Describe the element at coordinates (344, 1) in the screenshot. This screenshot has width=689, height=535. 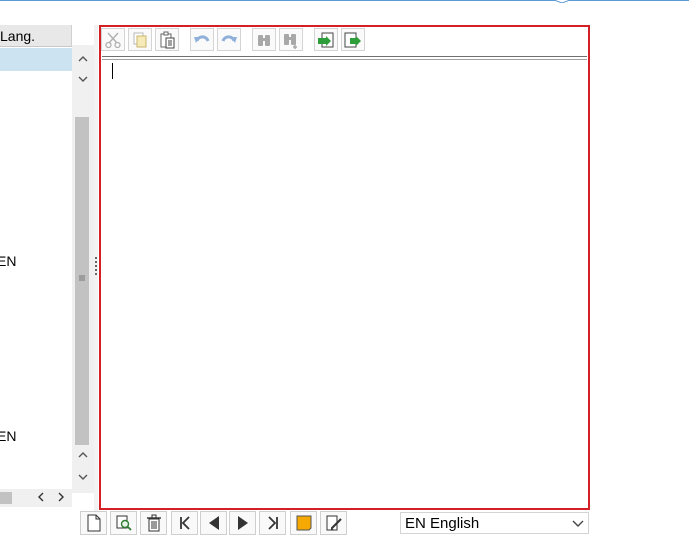
I see `top-accent-line` at that location.